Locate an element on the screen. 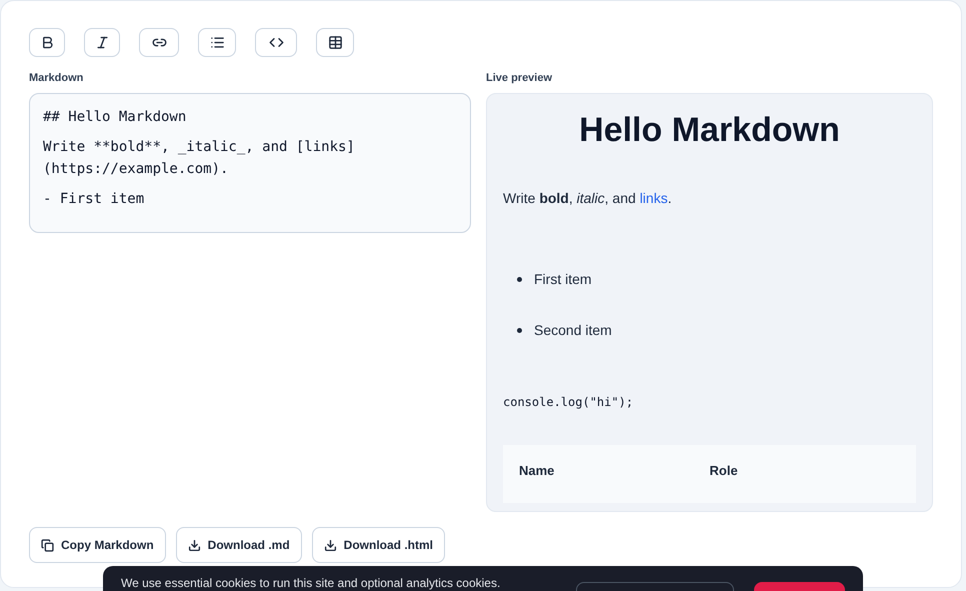 The height and width of the screenshot is (591, 966). italic-button is located at coordinates (102, 42).